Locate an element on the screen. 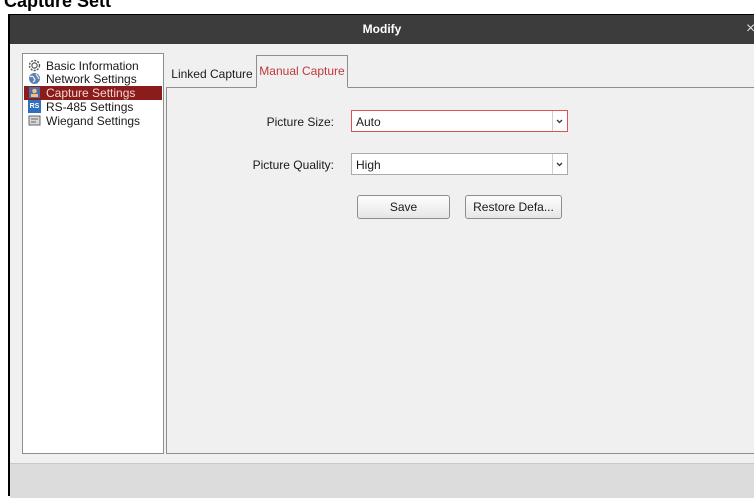 This screenshot has height=498, width=754. tab-linked-capture: Linked Capture is located at coordinates (212, 74).